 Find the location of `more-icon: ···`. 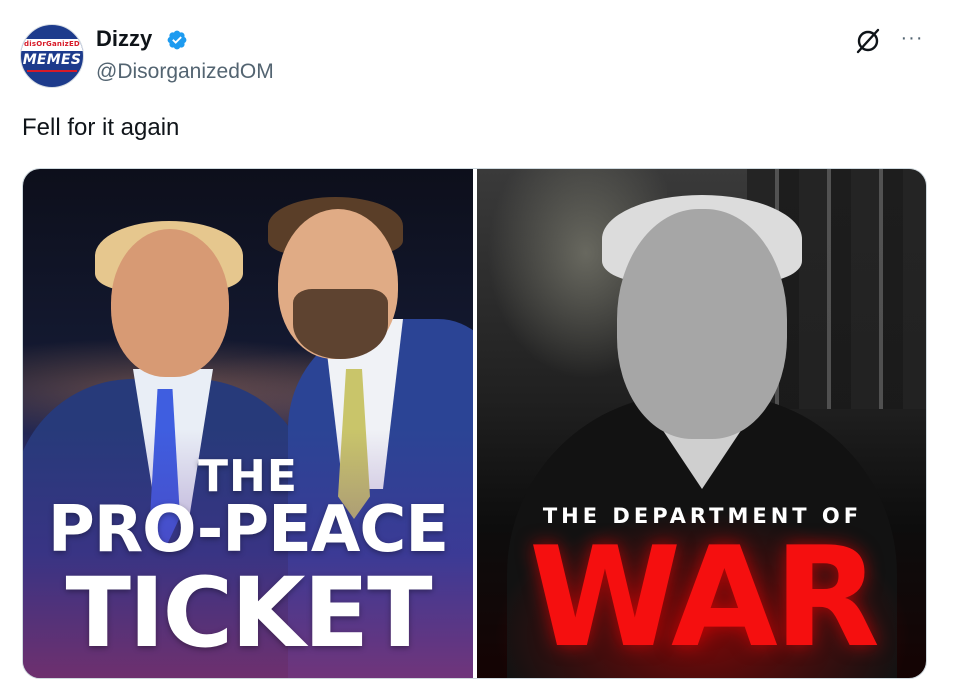

more-icon: ··· is located at coordinates (912, 40).